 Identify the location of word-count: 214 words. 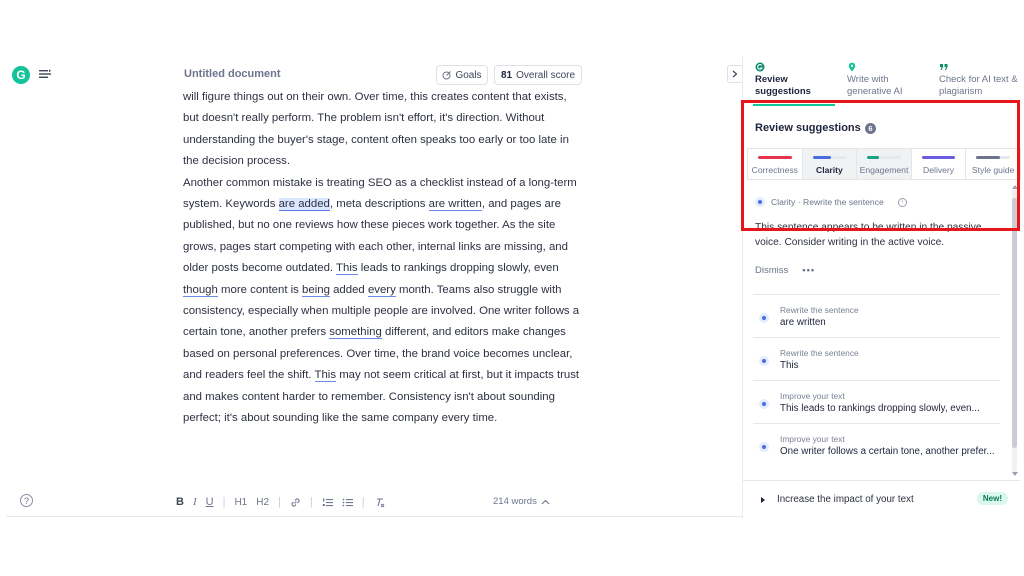
(515, 501).